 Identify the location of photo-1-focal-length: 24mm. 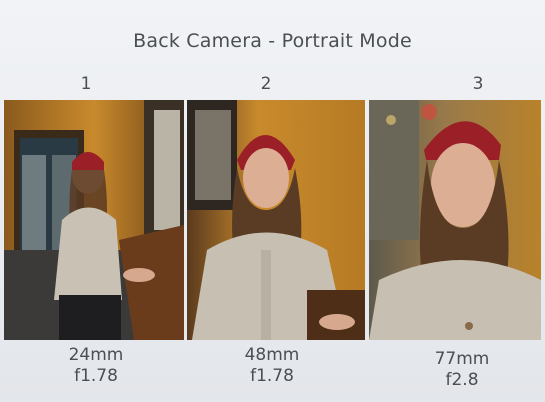
(96, 355).